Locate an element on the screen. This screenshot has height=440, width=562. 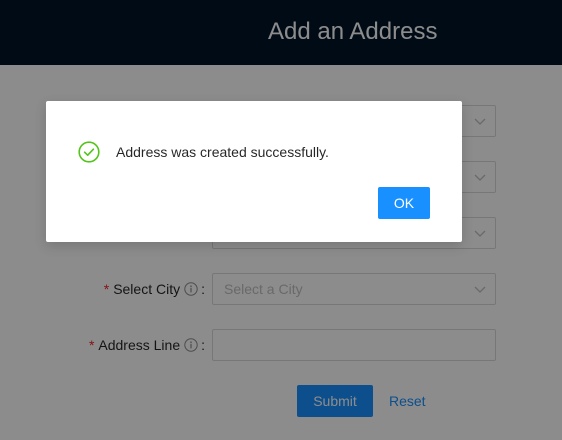
modal-mask-header is located at coordinates (281, 32).